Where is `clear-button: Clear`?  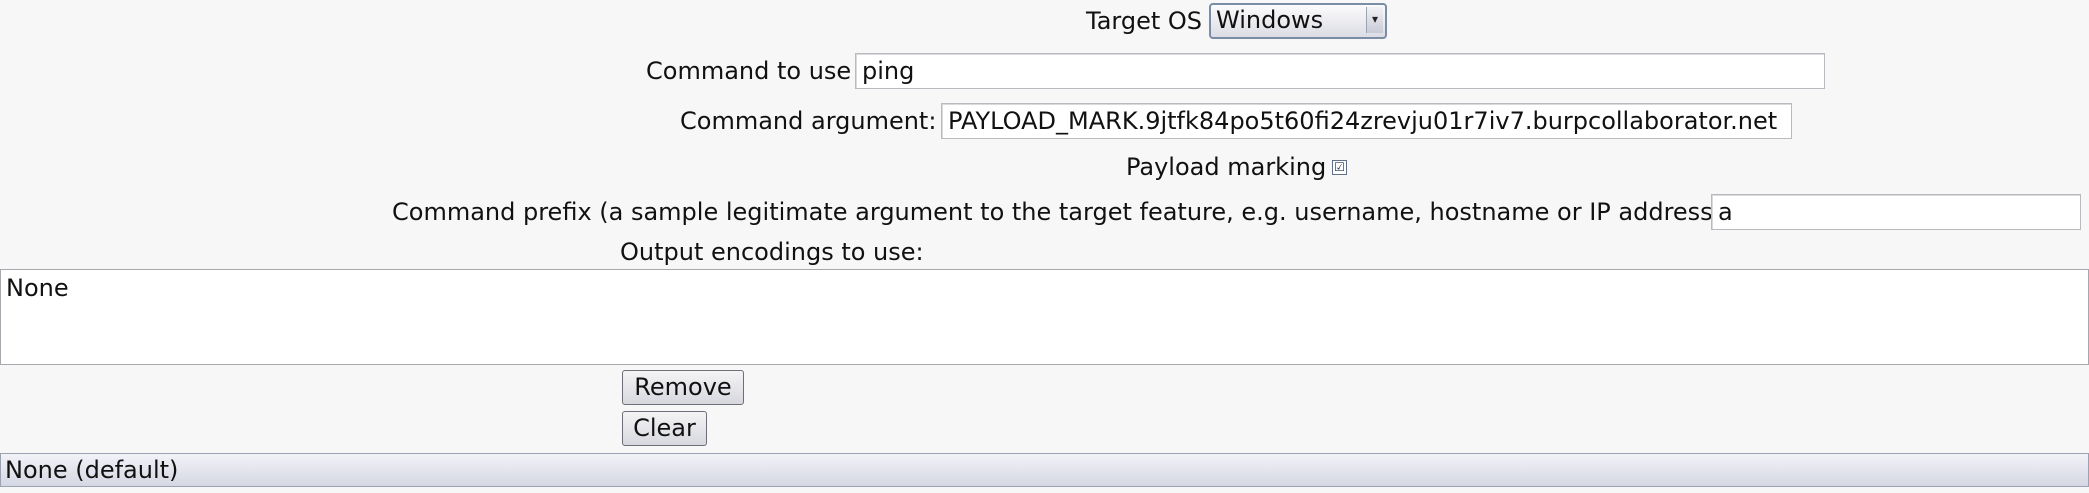
clear-button: Clear is located at coordinates (664, 428).